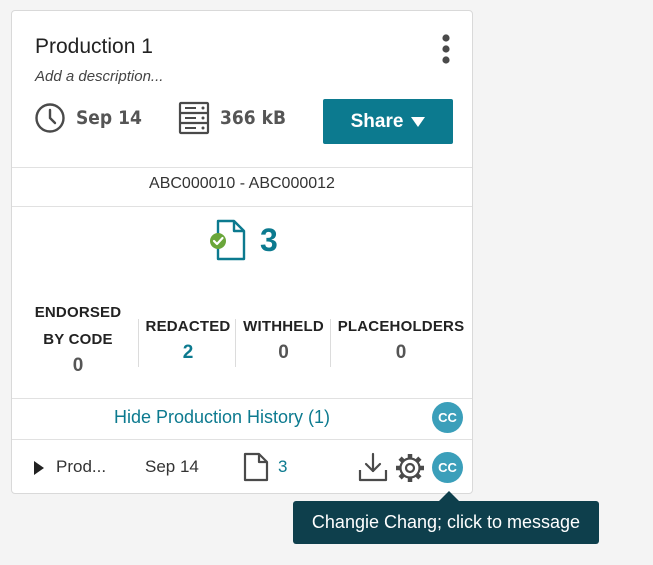  Describe the element at coordinates (78, 365) in the screenshot. I see `stat-endorsed-value: 0` at that location.